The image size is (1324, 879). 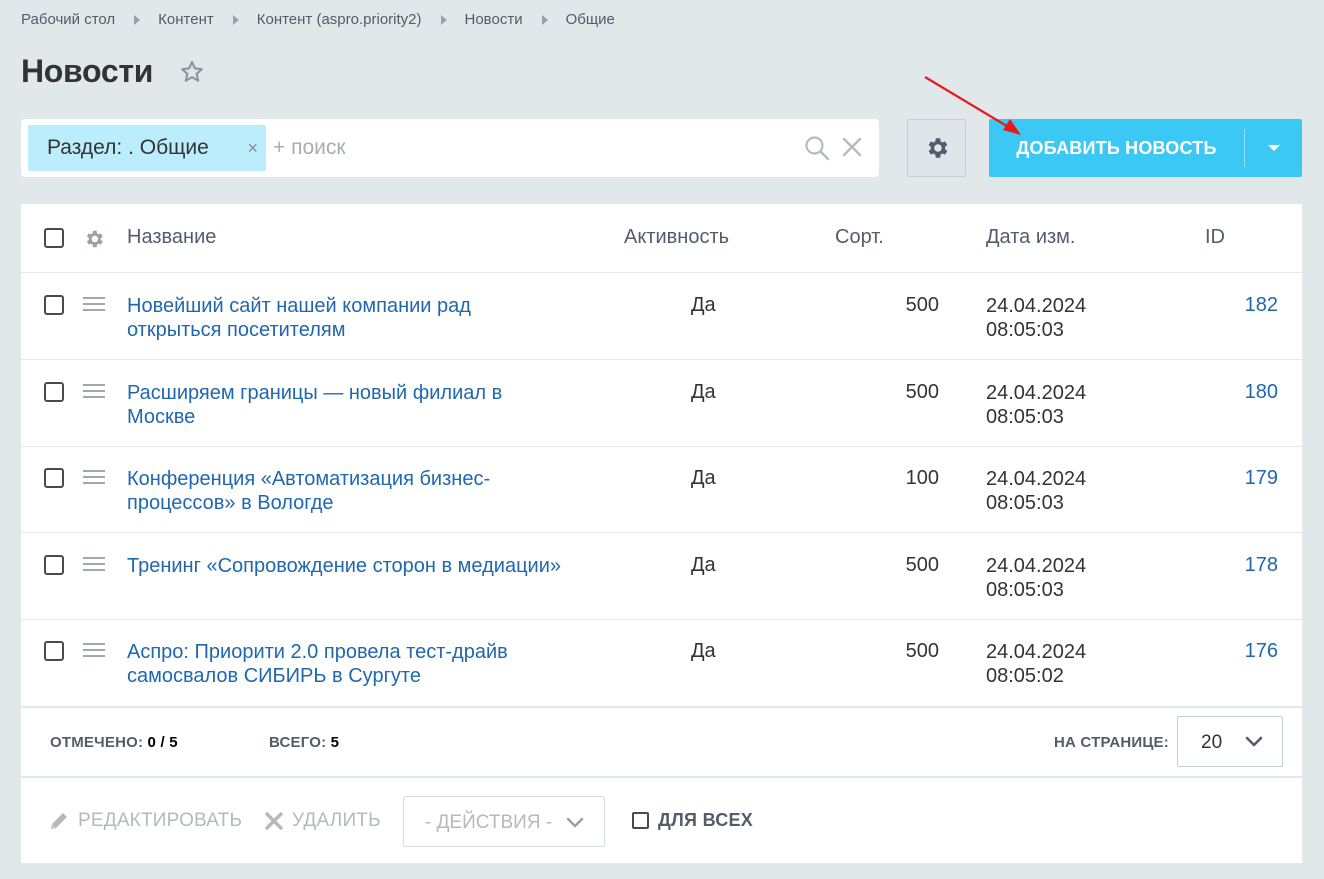 What do you see at coordinates (1145, 148) in the screenshot?
I see `add-news-button: ДОБАВИТЬ НОВОСТЬ` at bounding box center [1145, 148].